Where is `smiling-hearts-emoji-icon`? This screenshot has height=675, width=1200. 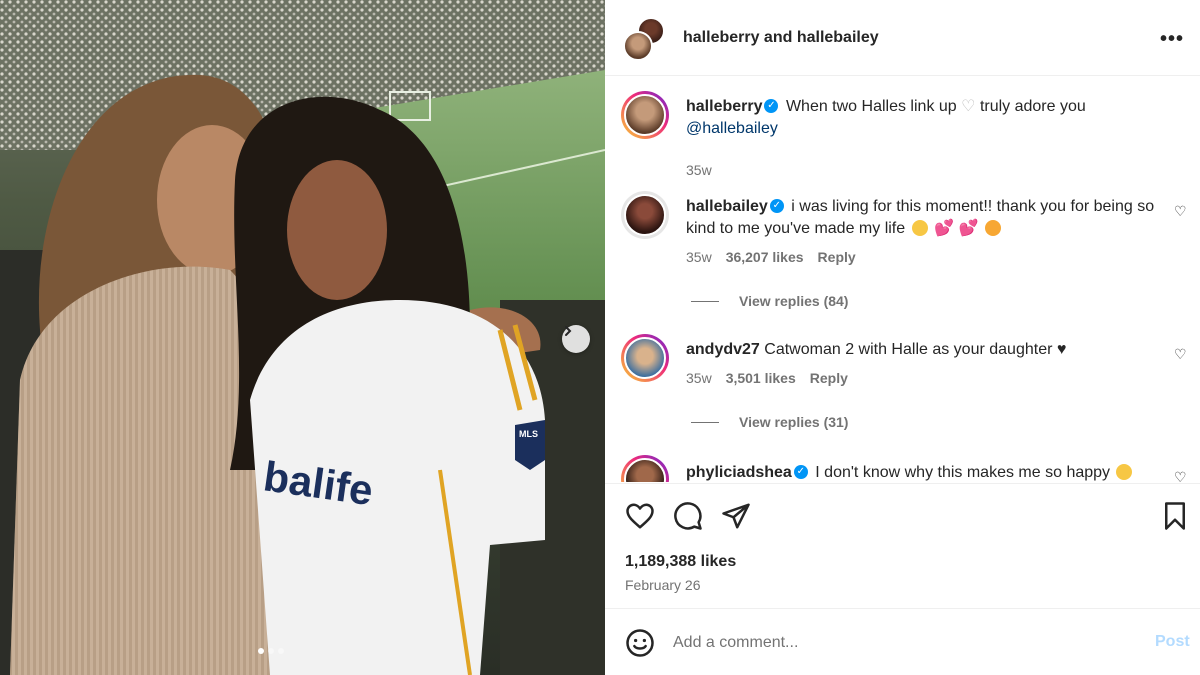
smiling-hearts-emoji-icon is located at coordinates (992, 228).